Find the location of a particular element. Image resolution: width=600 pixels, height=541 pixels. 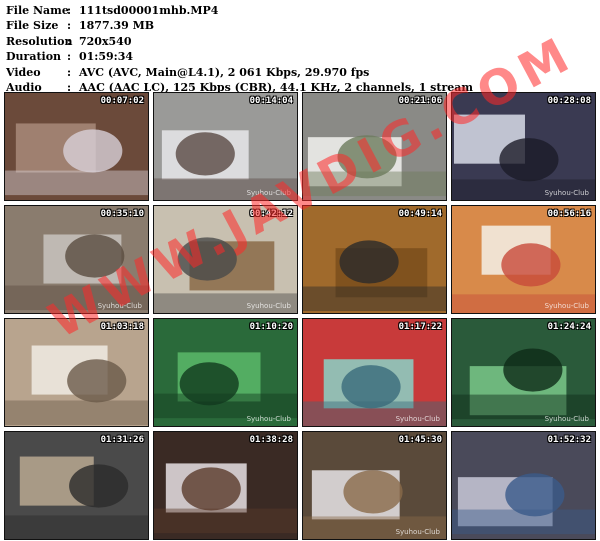

info-value: 720x540 is located at coordinates (105, 41).